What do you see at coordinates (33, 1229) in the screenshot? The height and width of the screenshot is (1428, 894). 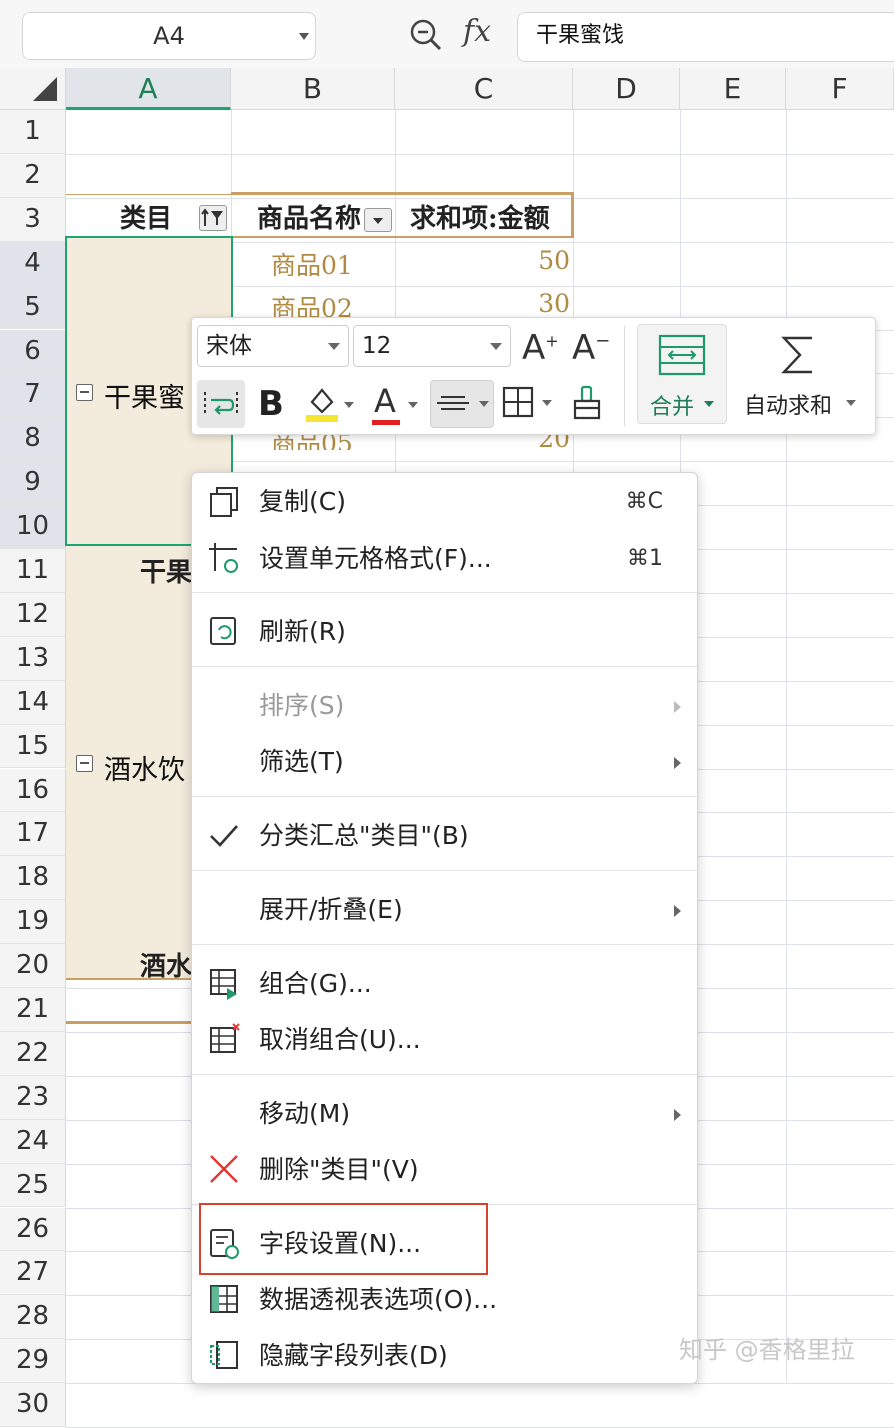 I see `row-header-26: 26` at bounding box center [33, 1229].